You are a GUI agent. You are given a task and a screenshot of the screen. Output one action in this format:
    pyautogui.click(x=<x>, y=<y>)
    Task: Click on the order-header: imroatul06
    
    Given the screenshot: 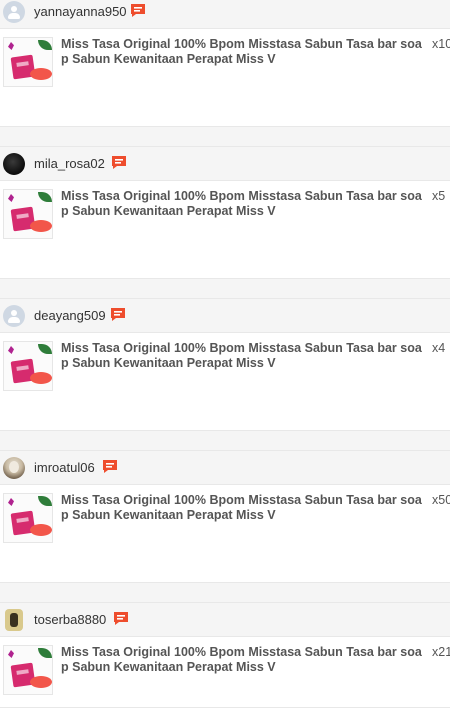 What is the action you would take?
    pyautogui.click(x=225, y=467)
    